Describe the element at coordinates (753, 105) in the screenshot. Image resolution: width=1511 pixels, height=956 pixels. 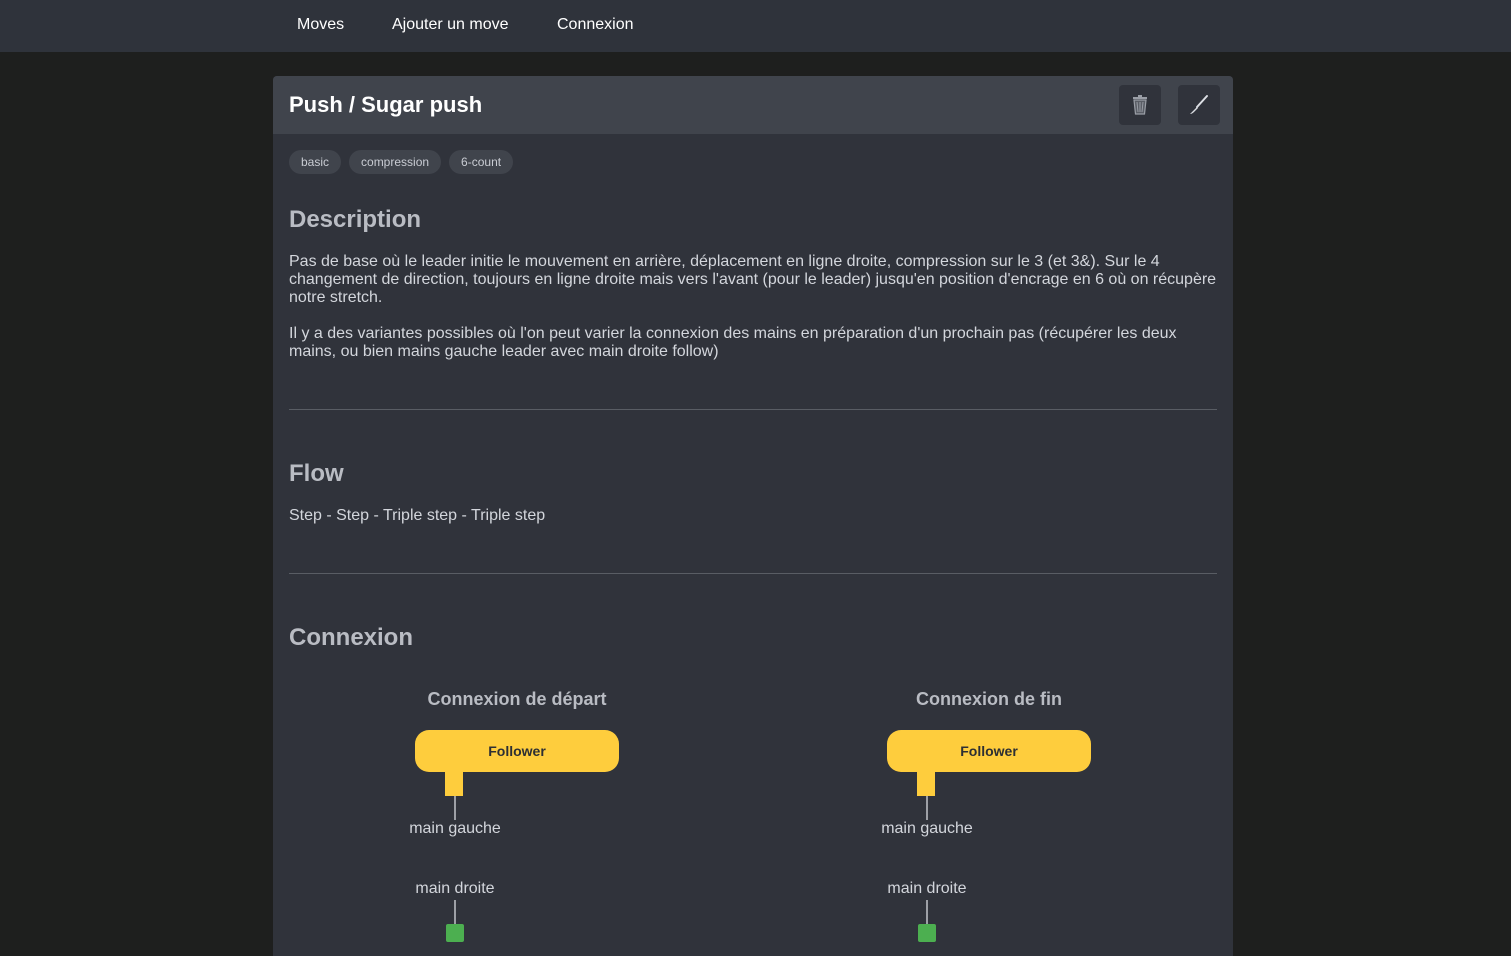
I see `move-card-header: Push / Sugar push` at that location.